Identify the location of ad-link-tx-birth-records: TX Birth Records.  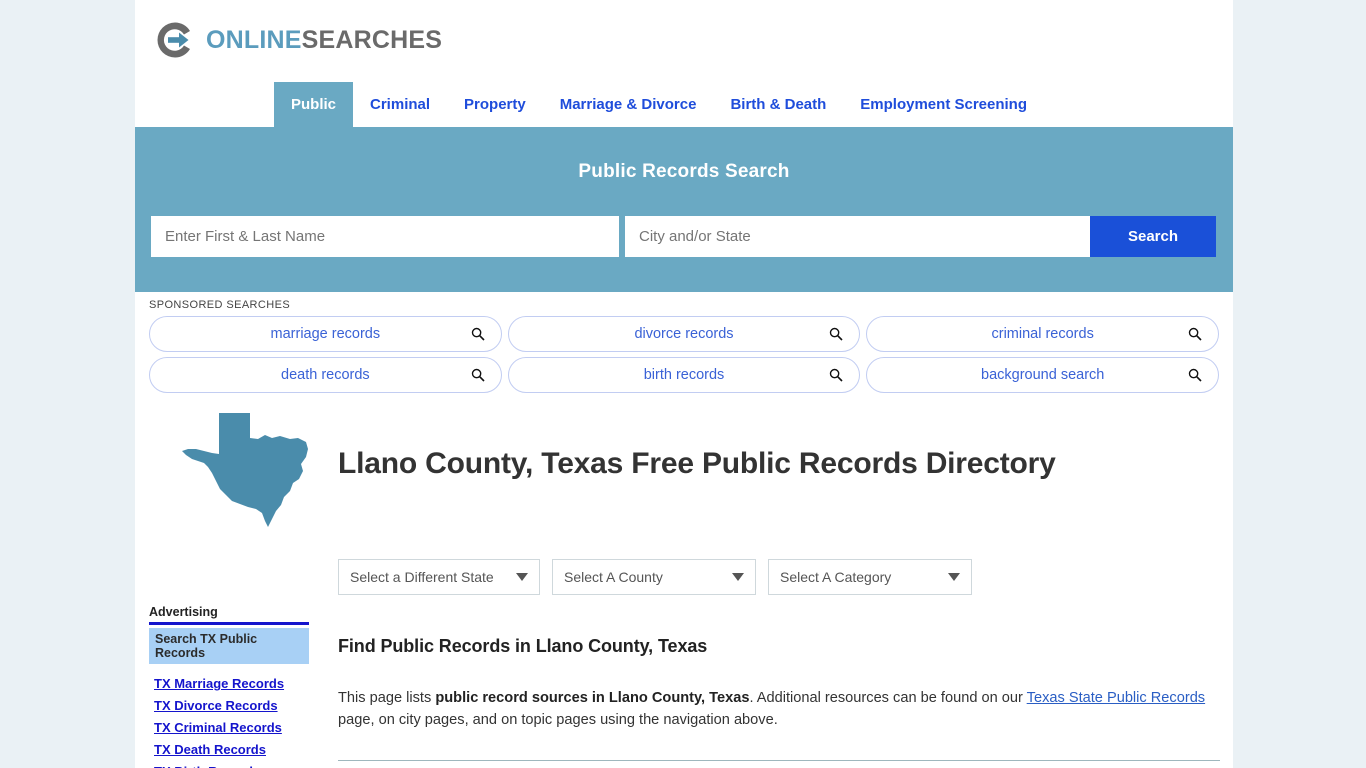
(231, 766).